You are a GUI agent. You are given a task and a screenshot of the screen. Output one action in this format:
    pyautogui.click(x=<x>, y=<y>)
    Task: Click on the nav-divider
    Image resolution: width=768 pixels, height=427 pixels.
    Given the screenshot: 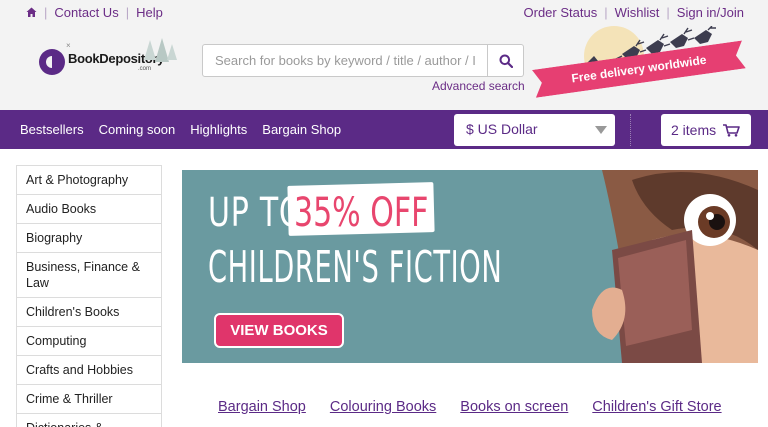 What is the action you would take?
    pyautogui.click(x=630, y=130)
    